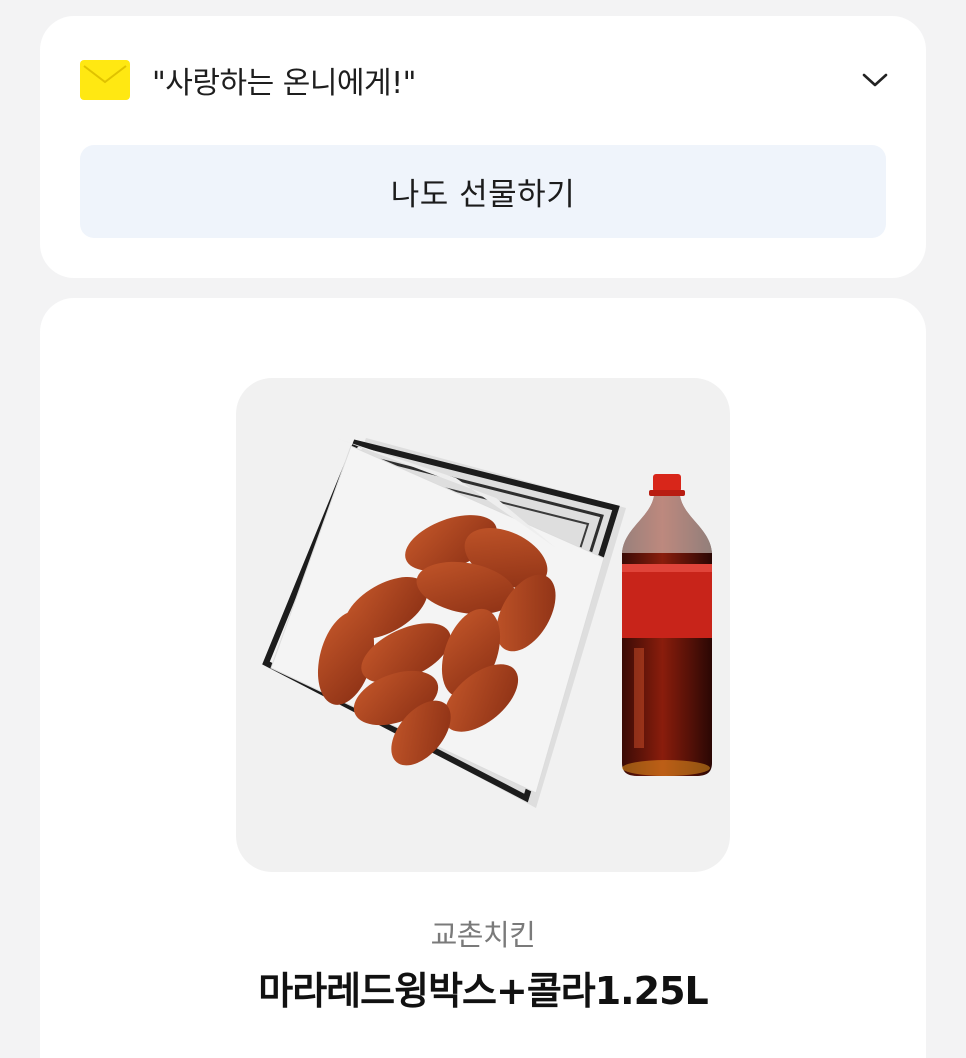 Image resolution: width=966 pixels, height=1058 pixels. Describe the element at coordinates (483, 191) in the screenshot. I see `gift-too-button: 나도 선물하기` at that location.